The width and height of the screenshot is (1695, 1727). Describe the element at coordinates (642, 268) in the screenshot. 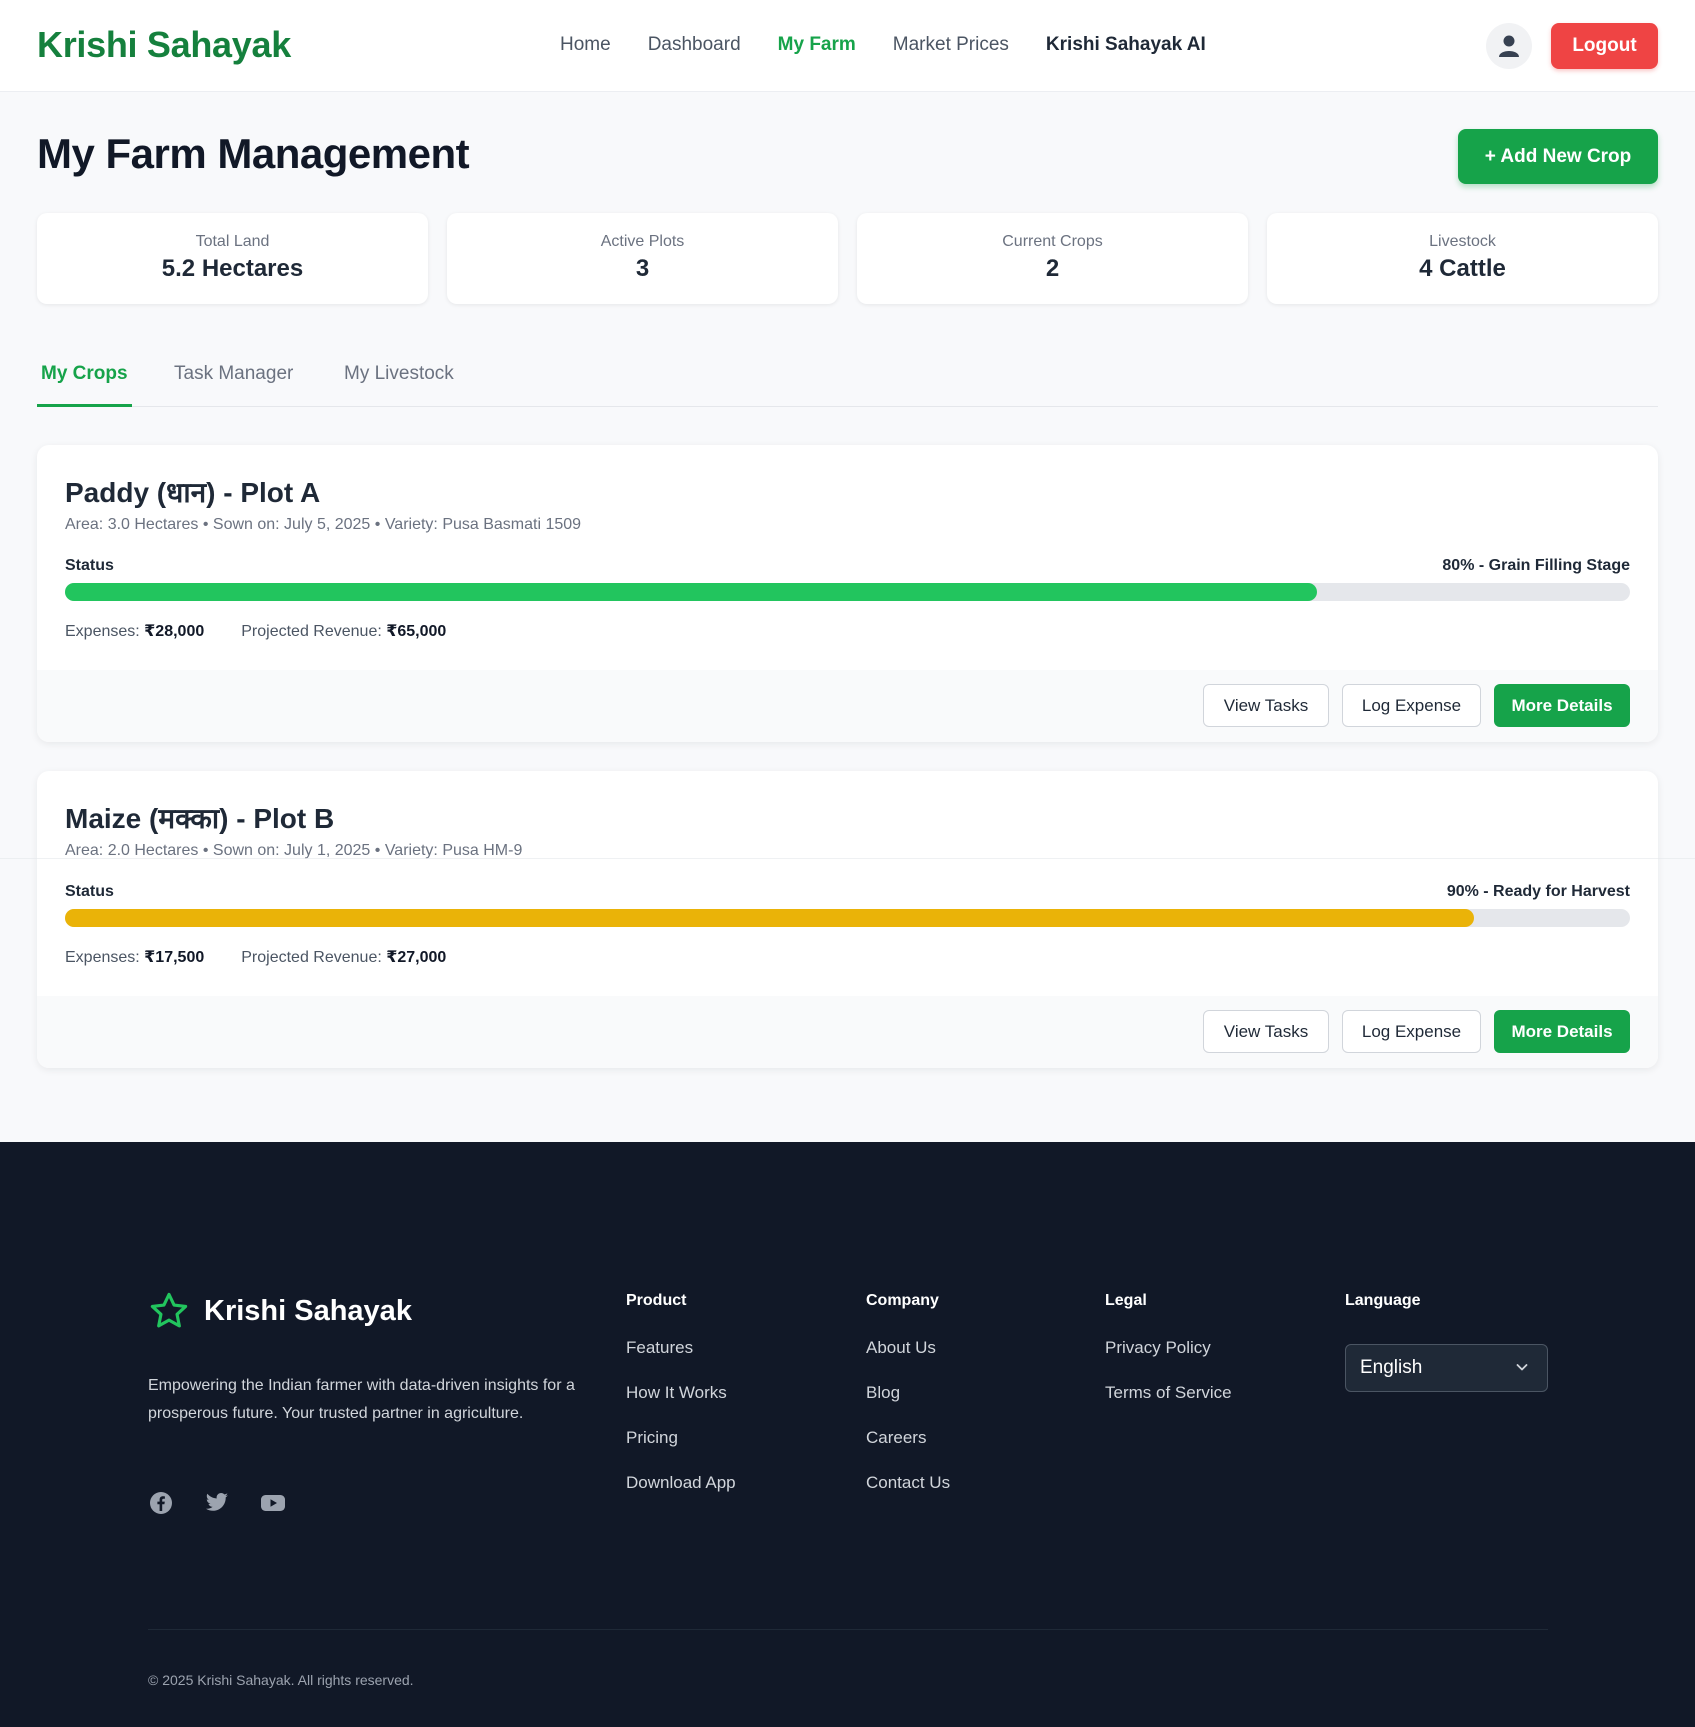

I see `stat-value: 3` at that location.